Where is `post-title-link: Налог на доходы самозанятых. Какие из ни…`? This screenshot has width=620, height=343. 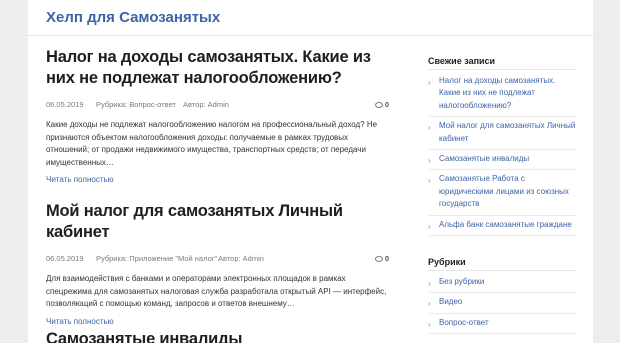
post-title-link: Налог на доходы самозанятых. Какие из ни… is located at coordinates (218, 68).